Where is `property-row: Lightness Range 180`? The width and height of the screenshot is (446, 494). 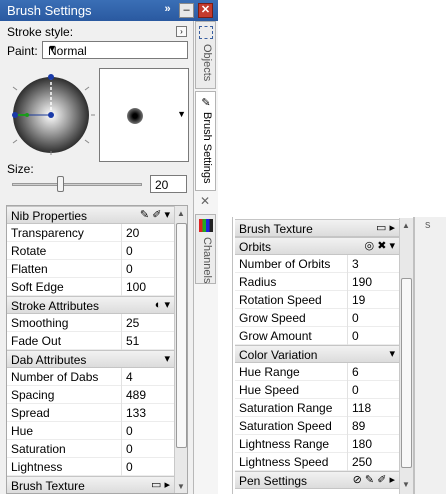
property-row: Lightness Range 180 is located at coordinates (317, 444).